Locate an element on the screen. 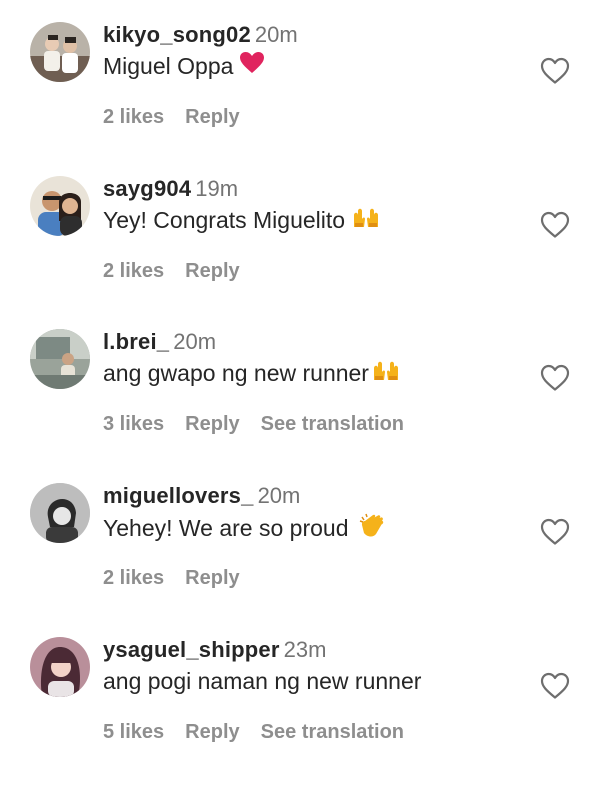 This screenshot has width=600, height=787. comment-text: ang gwapo ng new runner is located at coordinates (252, 376).